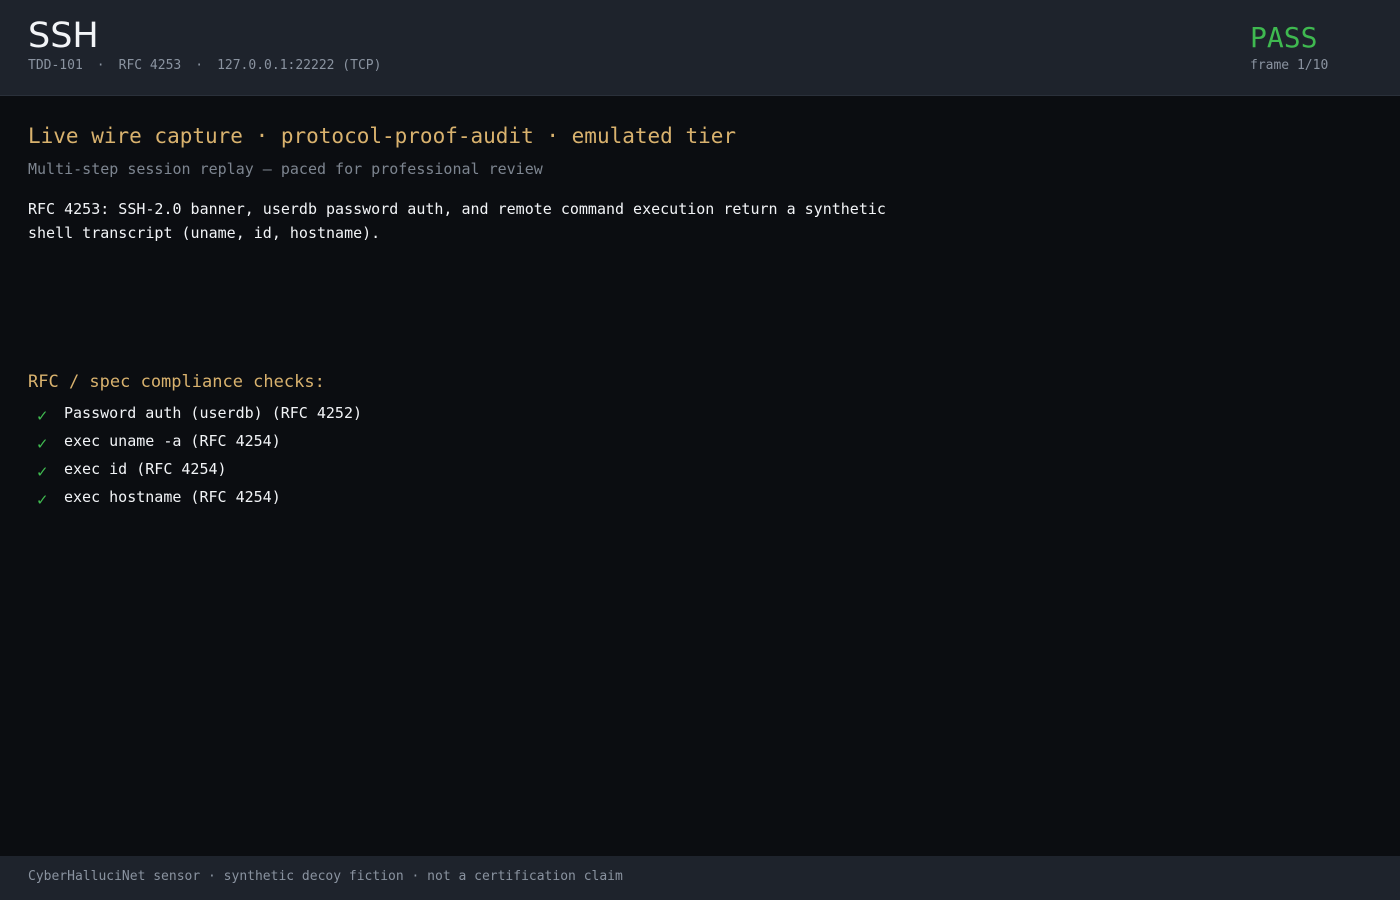  I want to click on checks-heading: RFC / spec compliance checks:, so click(176, 382).